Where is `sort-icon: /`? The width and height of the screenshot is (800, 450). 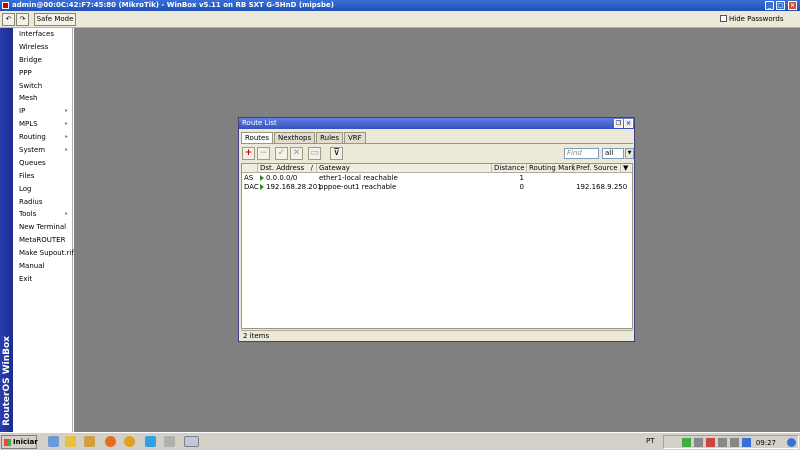
sort-icon: / is located at coordinates (311, 168).